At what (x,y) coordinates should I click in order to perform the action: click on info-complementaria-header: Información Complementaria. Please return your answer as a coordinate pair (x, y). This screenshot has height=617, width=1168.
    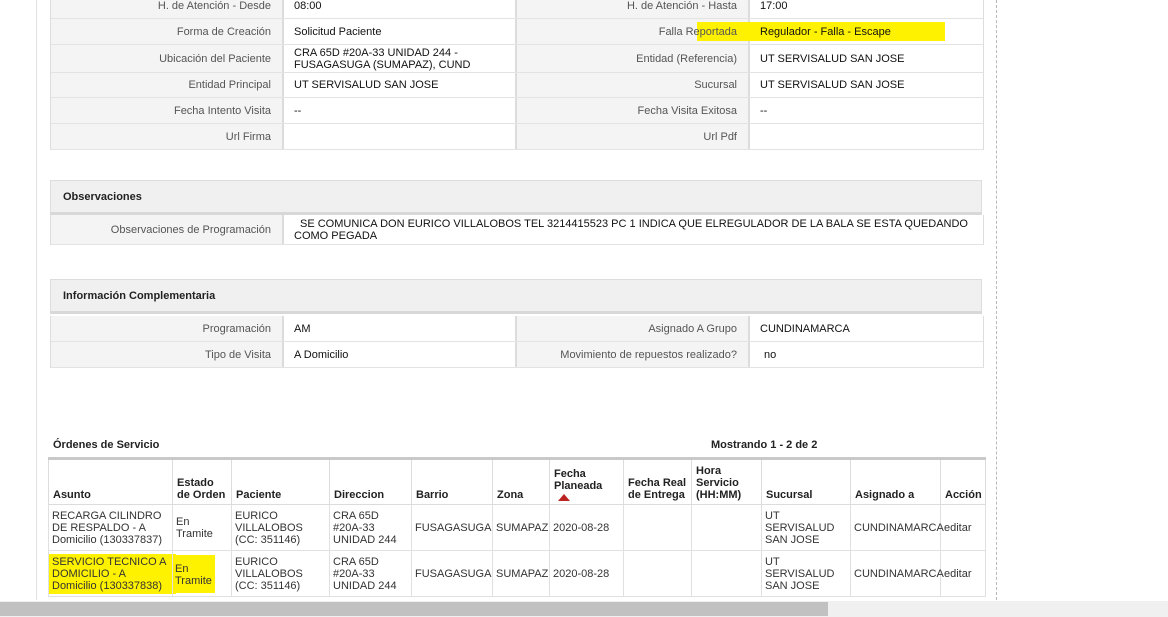
    Looking at the image, I should click on (516, 296).